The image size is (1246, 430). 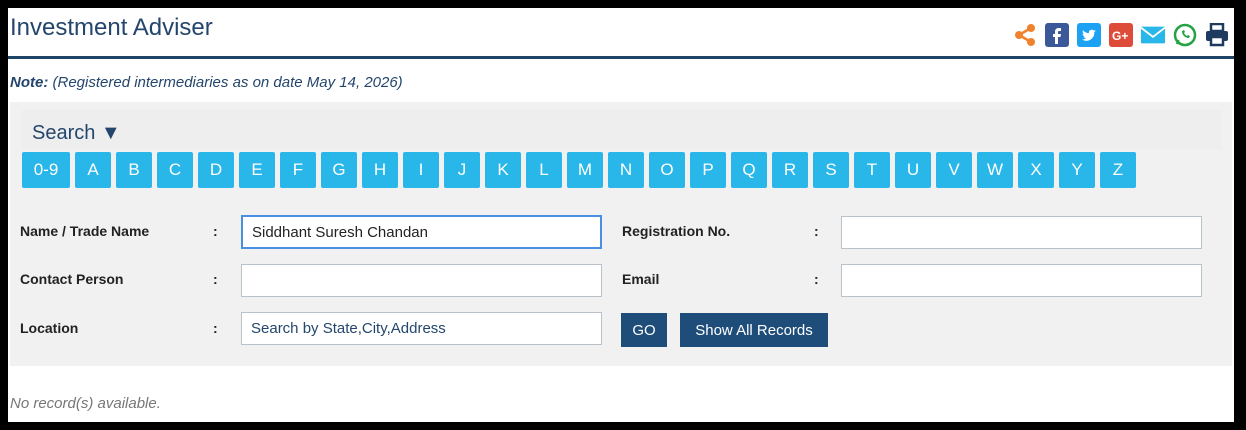 What do you see at coordinates (298, 170) in the screenshot?
I see `letter-button-f: F` at bounding box center [298, 170].